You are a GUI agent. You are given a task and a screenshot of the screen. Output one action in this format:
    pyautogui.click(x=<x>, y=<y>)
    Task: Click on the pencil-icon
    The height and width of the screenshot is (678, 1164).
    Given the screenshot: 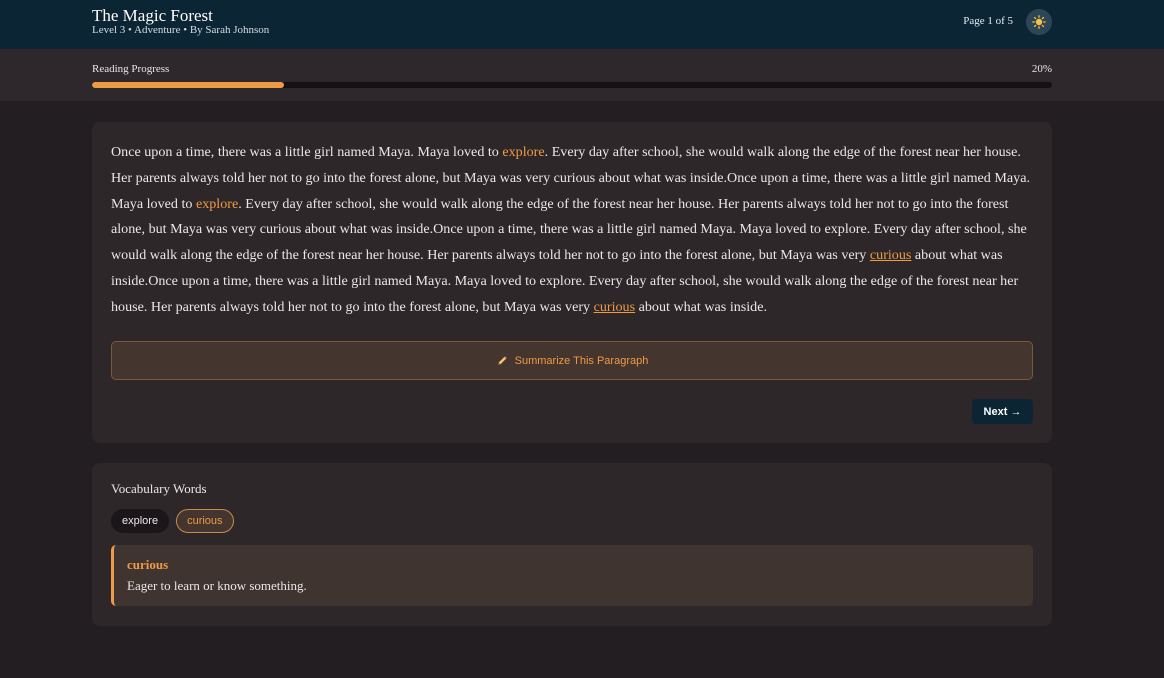 What is the action you would take?
    pyautogui.click(x=502, y=360)
    